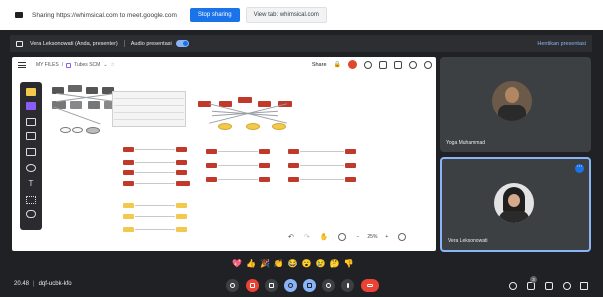 This screenshot has height=297, width=603. Describe the element at coordinates (567, 286) in the screenshot. I see `activities-icon` at that location.